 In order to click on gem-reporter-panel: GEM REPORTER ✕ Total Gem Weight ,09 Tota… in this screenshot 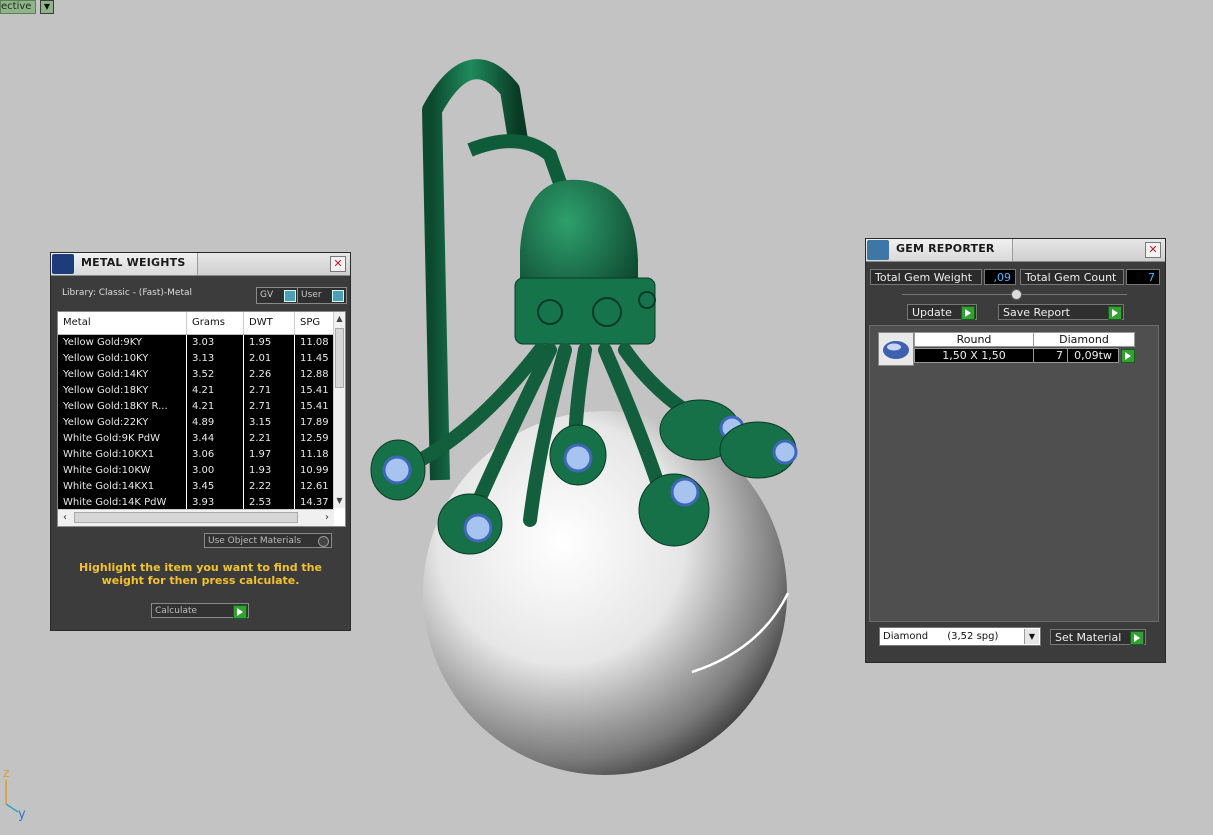, I will do `click(1015, 450)`.